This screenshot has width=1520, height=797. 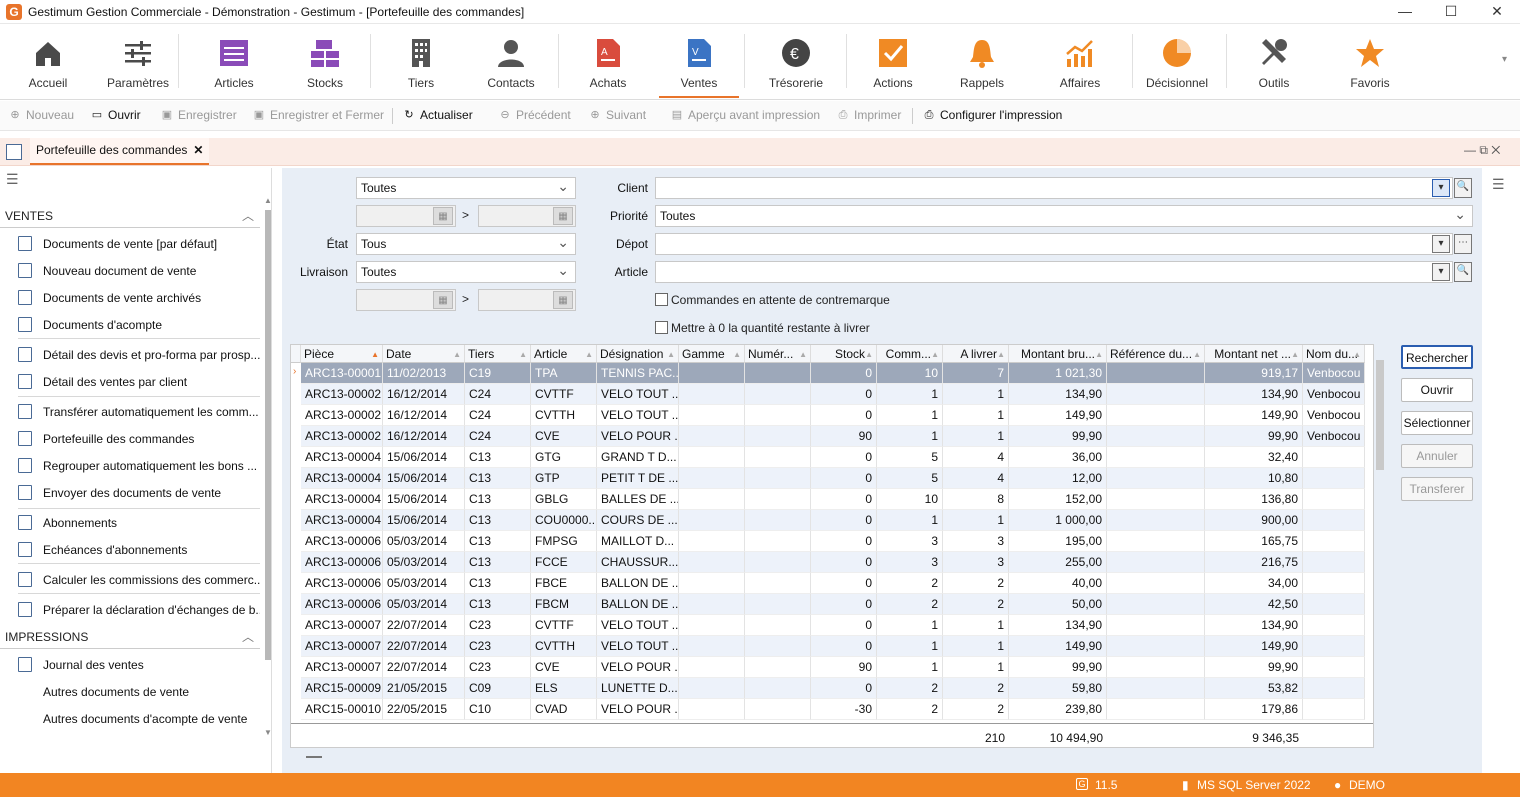 What do you see at coordinates (1054, 244) in the screenshot?
I see `depot-input: ▾` at bounding box center [1054, 244].